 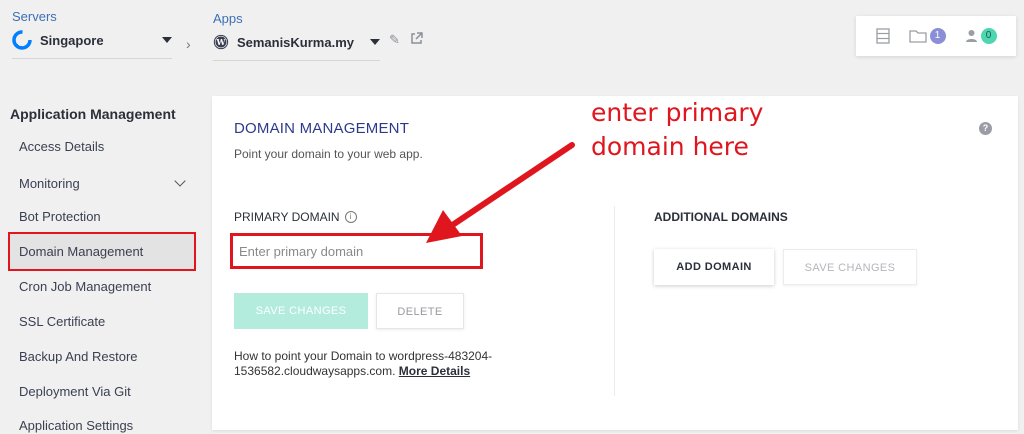 I want to click on wordpress-icon: W, so click(x=221, y=42).